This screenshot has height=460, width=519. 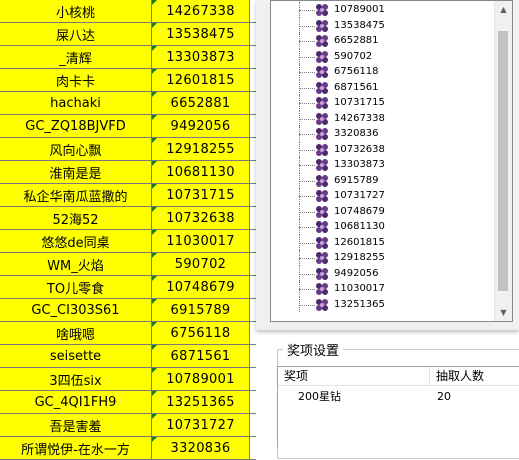 I want to click on name-cell: 悠悠de同桌, so click(x=76, y=241).